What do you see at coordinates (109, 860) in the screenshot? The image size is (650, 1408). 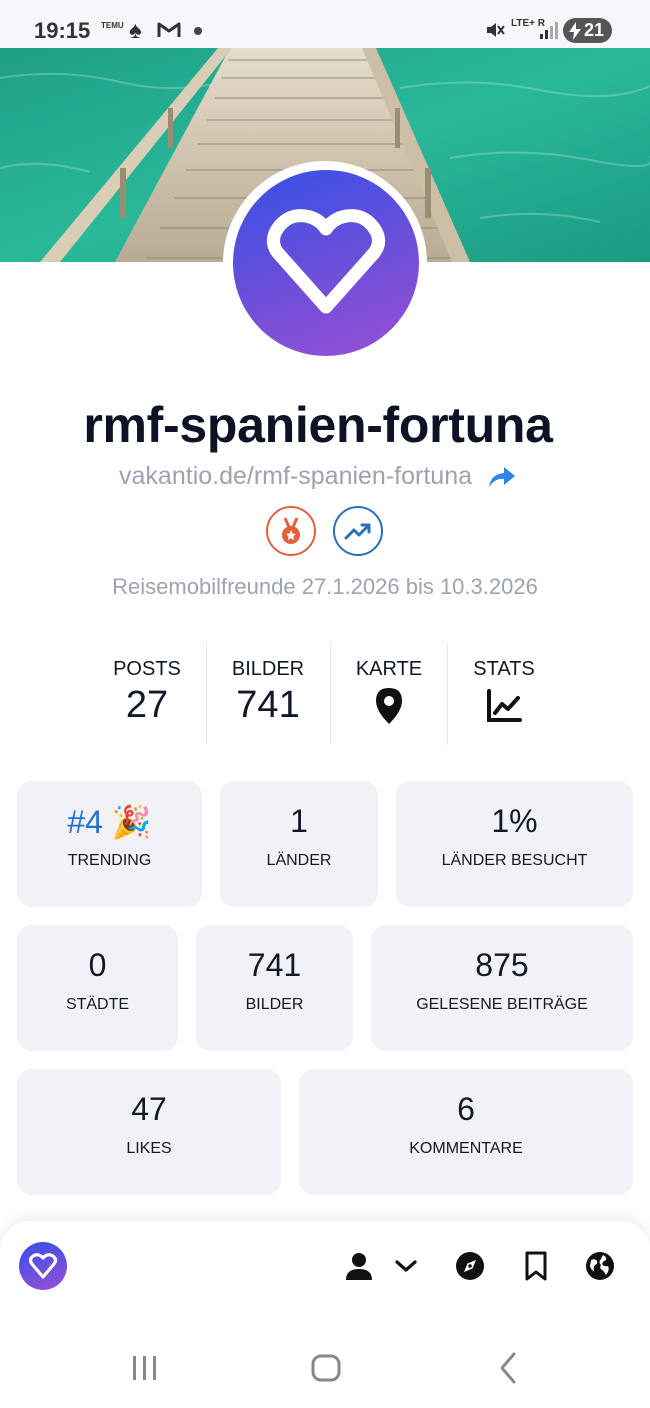 I see `card-label: TRENDING` at bounding box center [109, 860].